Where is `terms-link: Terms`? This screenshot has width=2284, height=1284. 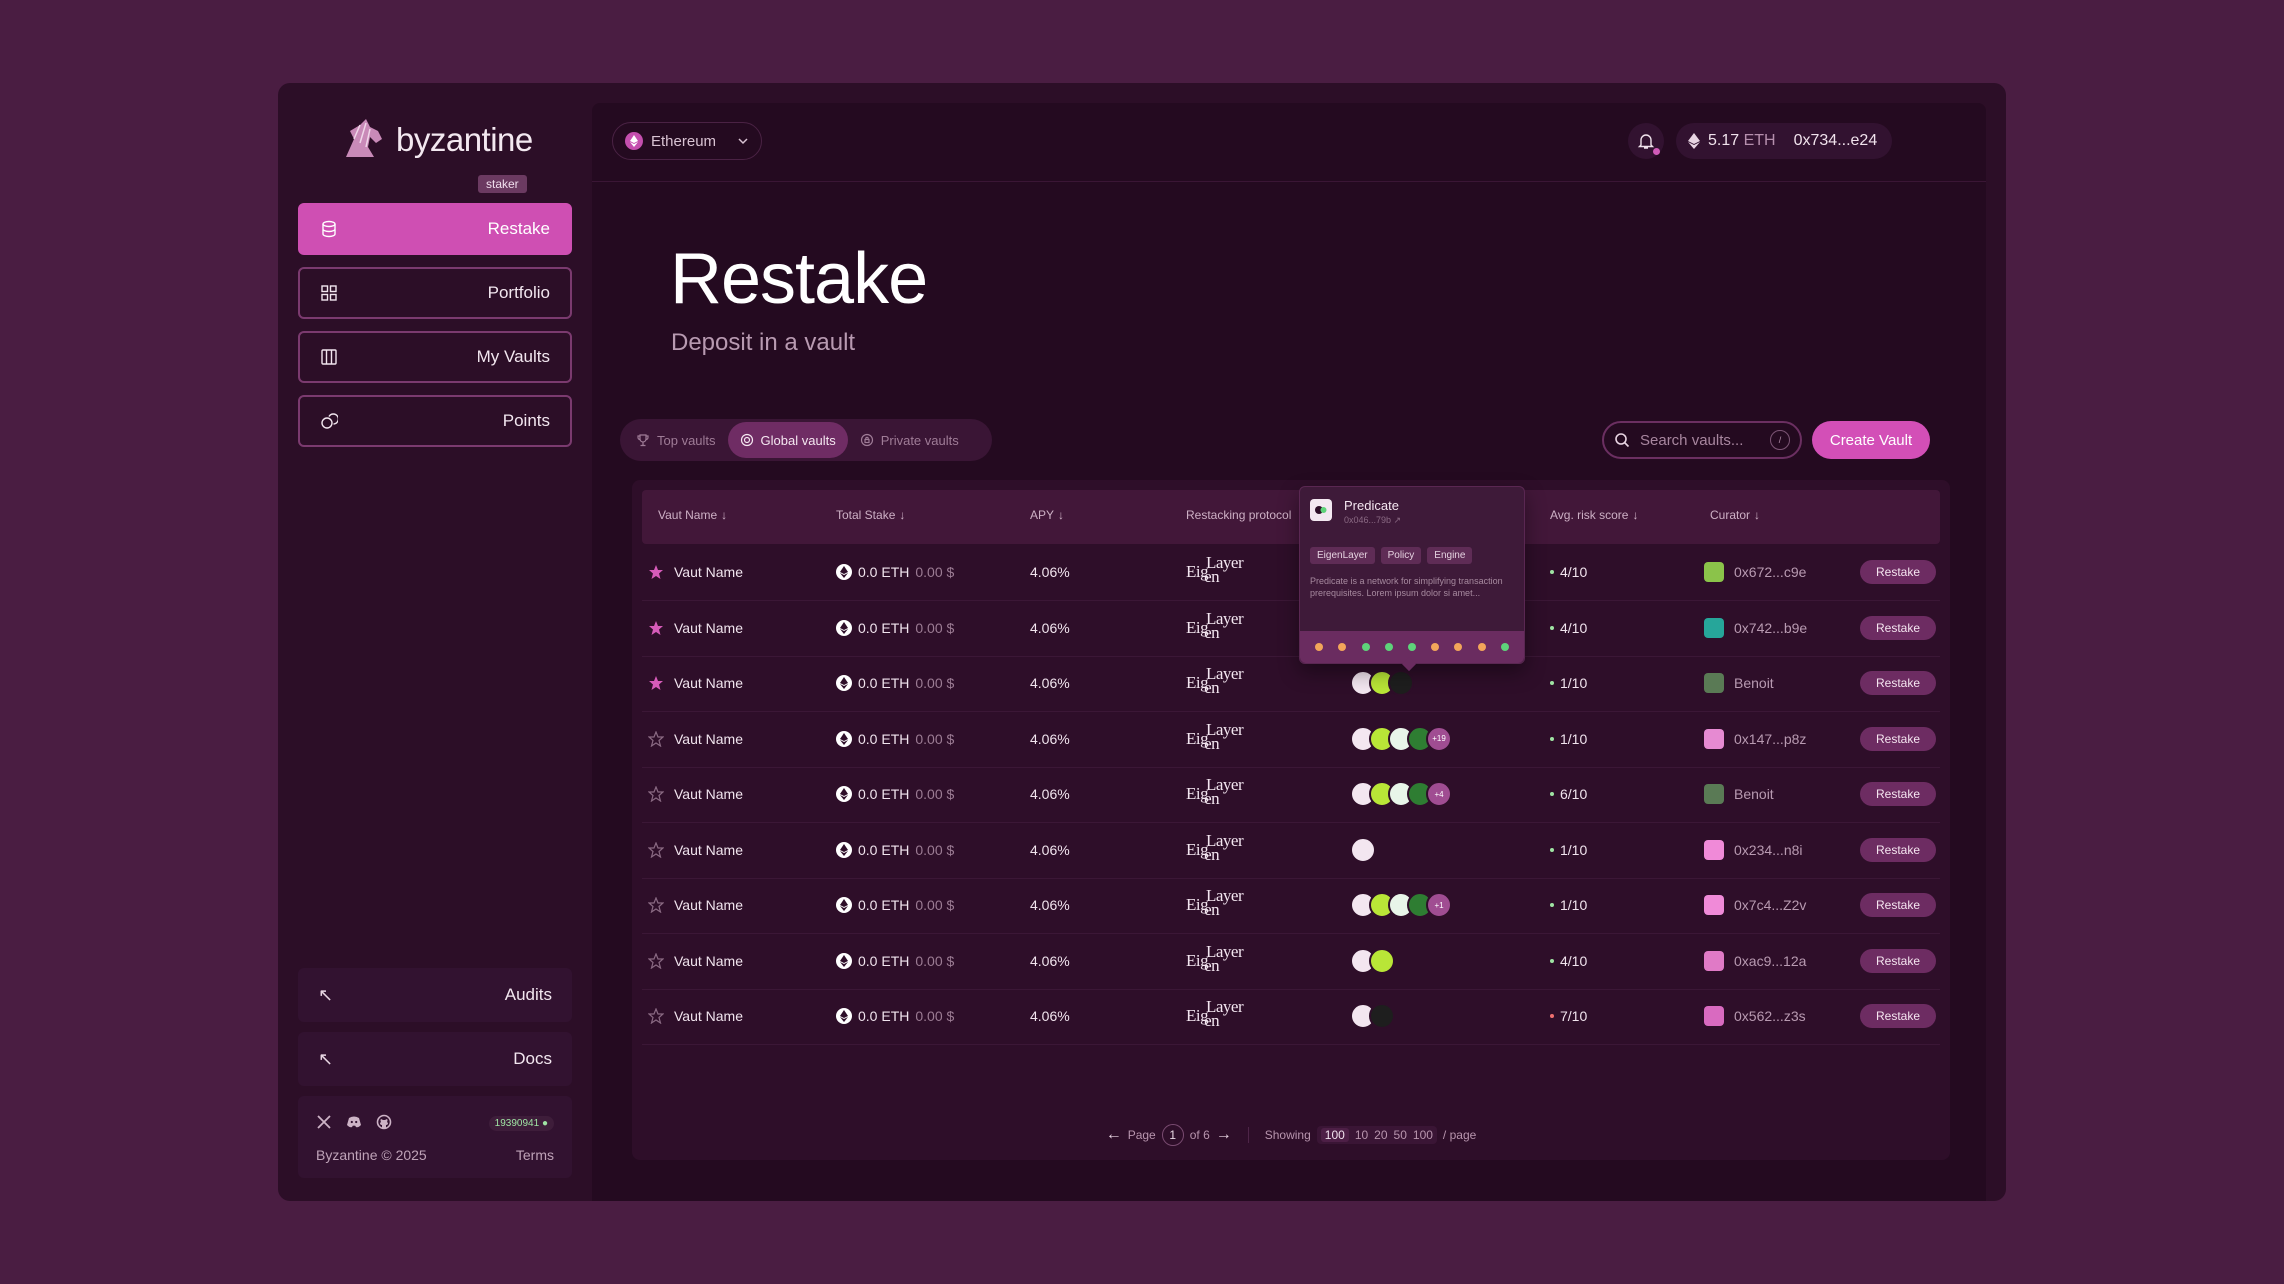 terms-link: Terms is located at coordinates (535, 1155).